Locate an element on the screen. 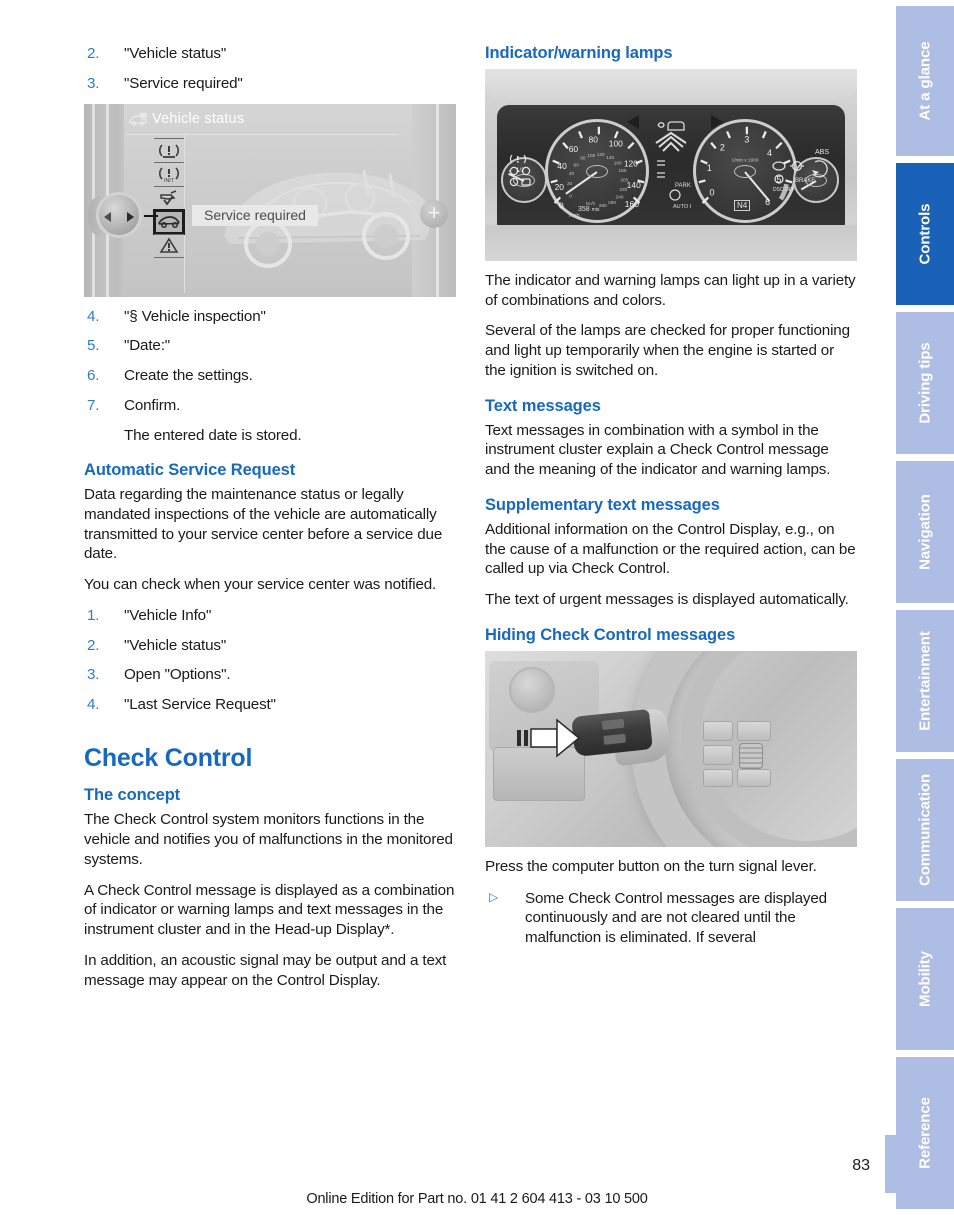 The width and height of the screenshot is (954, 1215). list-item: 4. "§ Vehicle inspection" is located at coordinates (270, 317).